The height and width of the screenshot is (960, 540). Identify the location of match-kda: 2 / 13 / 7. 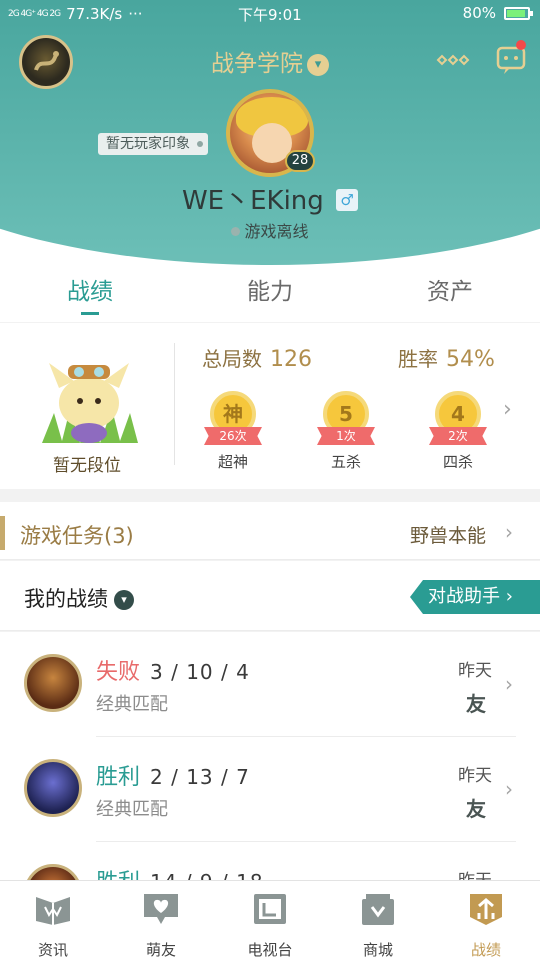
(200, 777).